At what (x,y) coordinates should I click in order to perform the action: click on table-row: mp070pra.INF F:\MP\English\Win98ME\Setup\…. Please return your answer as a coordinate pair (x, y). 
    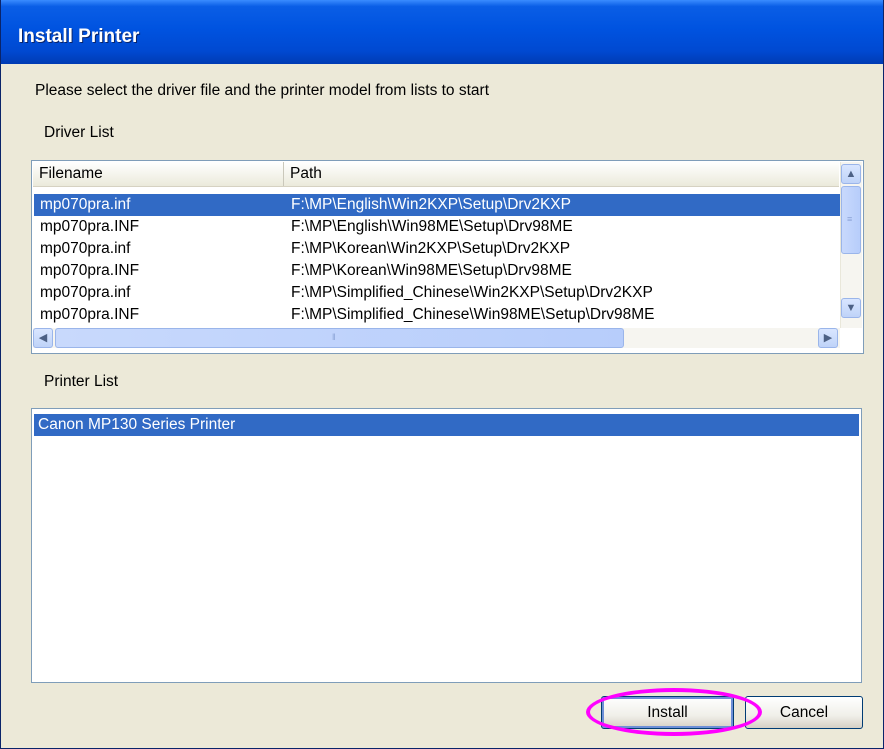
    Looking at the image, I should click on (437, 227).